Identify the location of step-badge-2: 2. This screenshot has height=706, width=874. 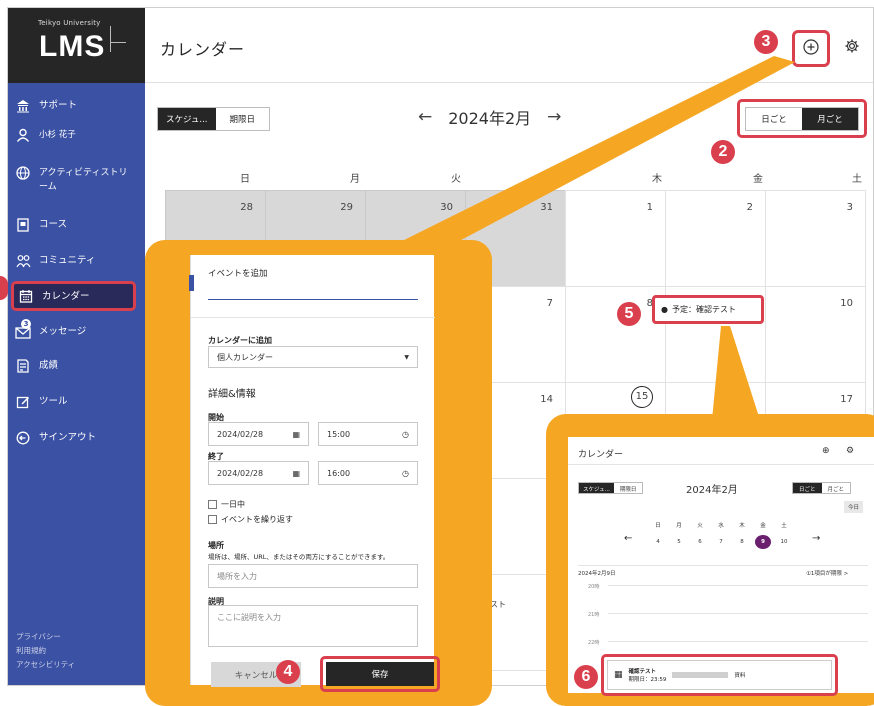
(723, 152).